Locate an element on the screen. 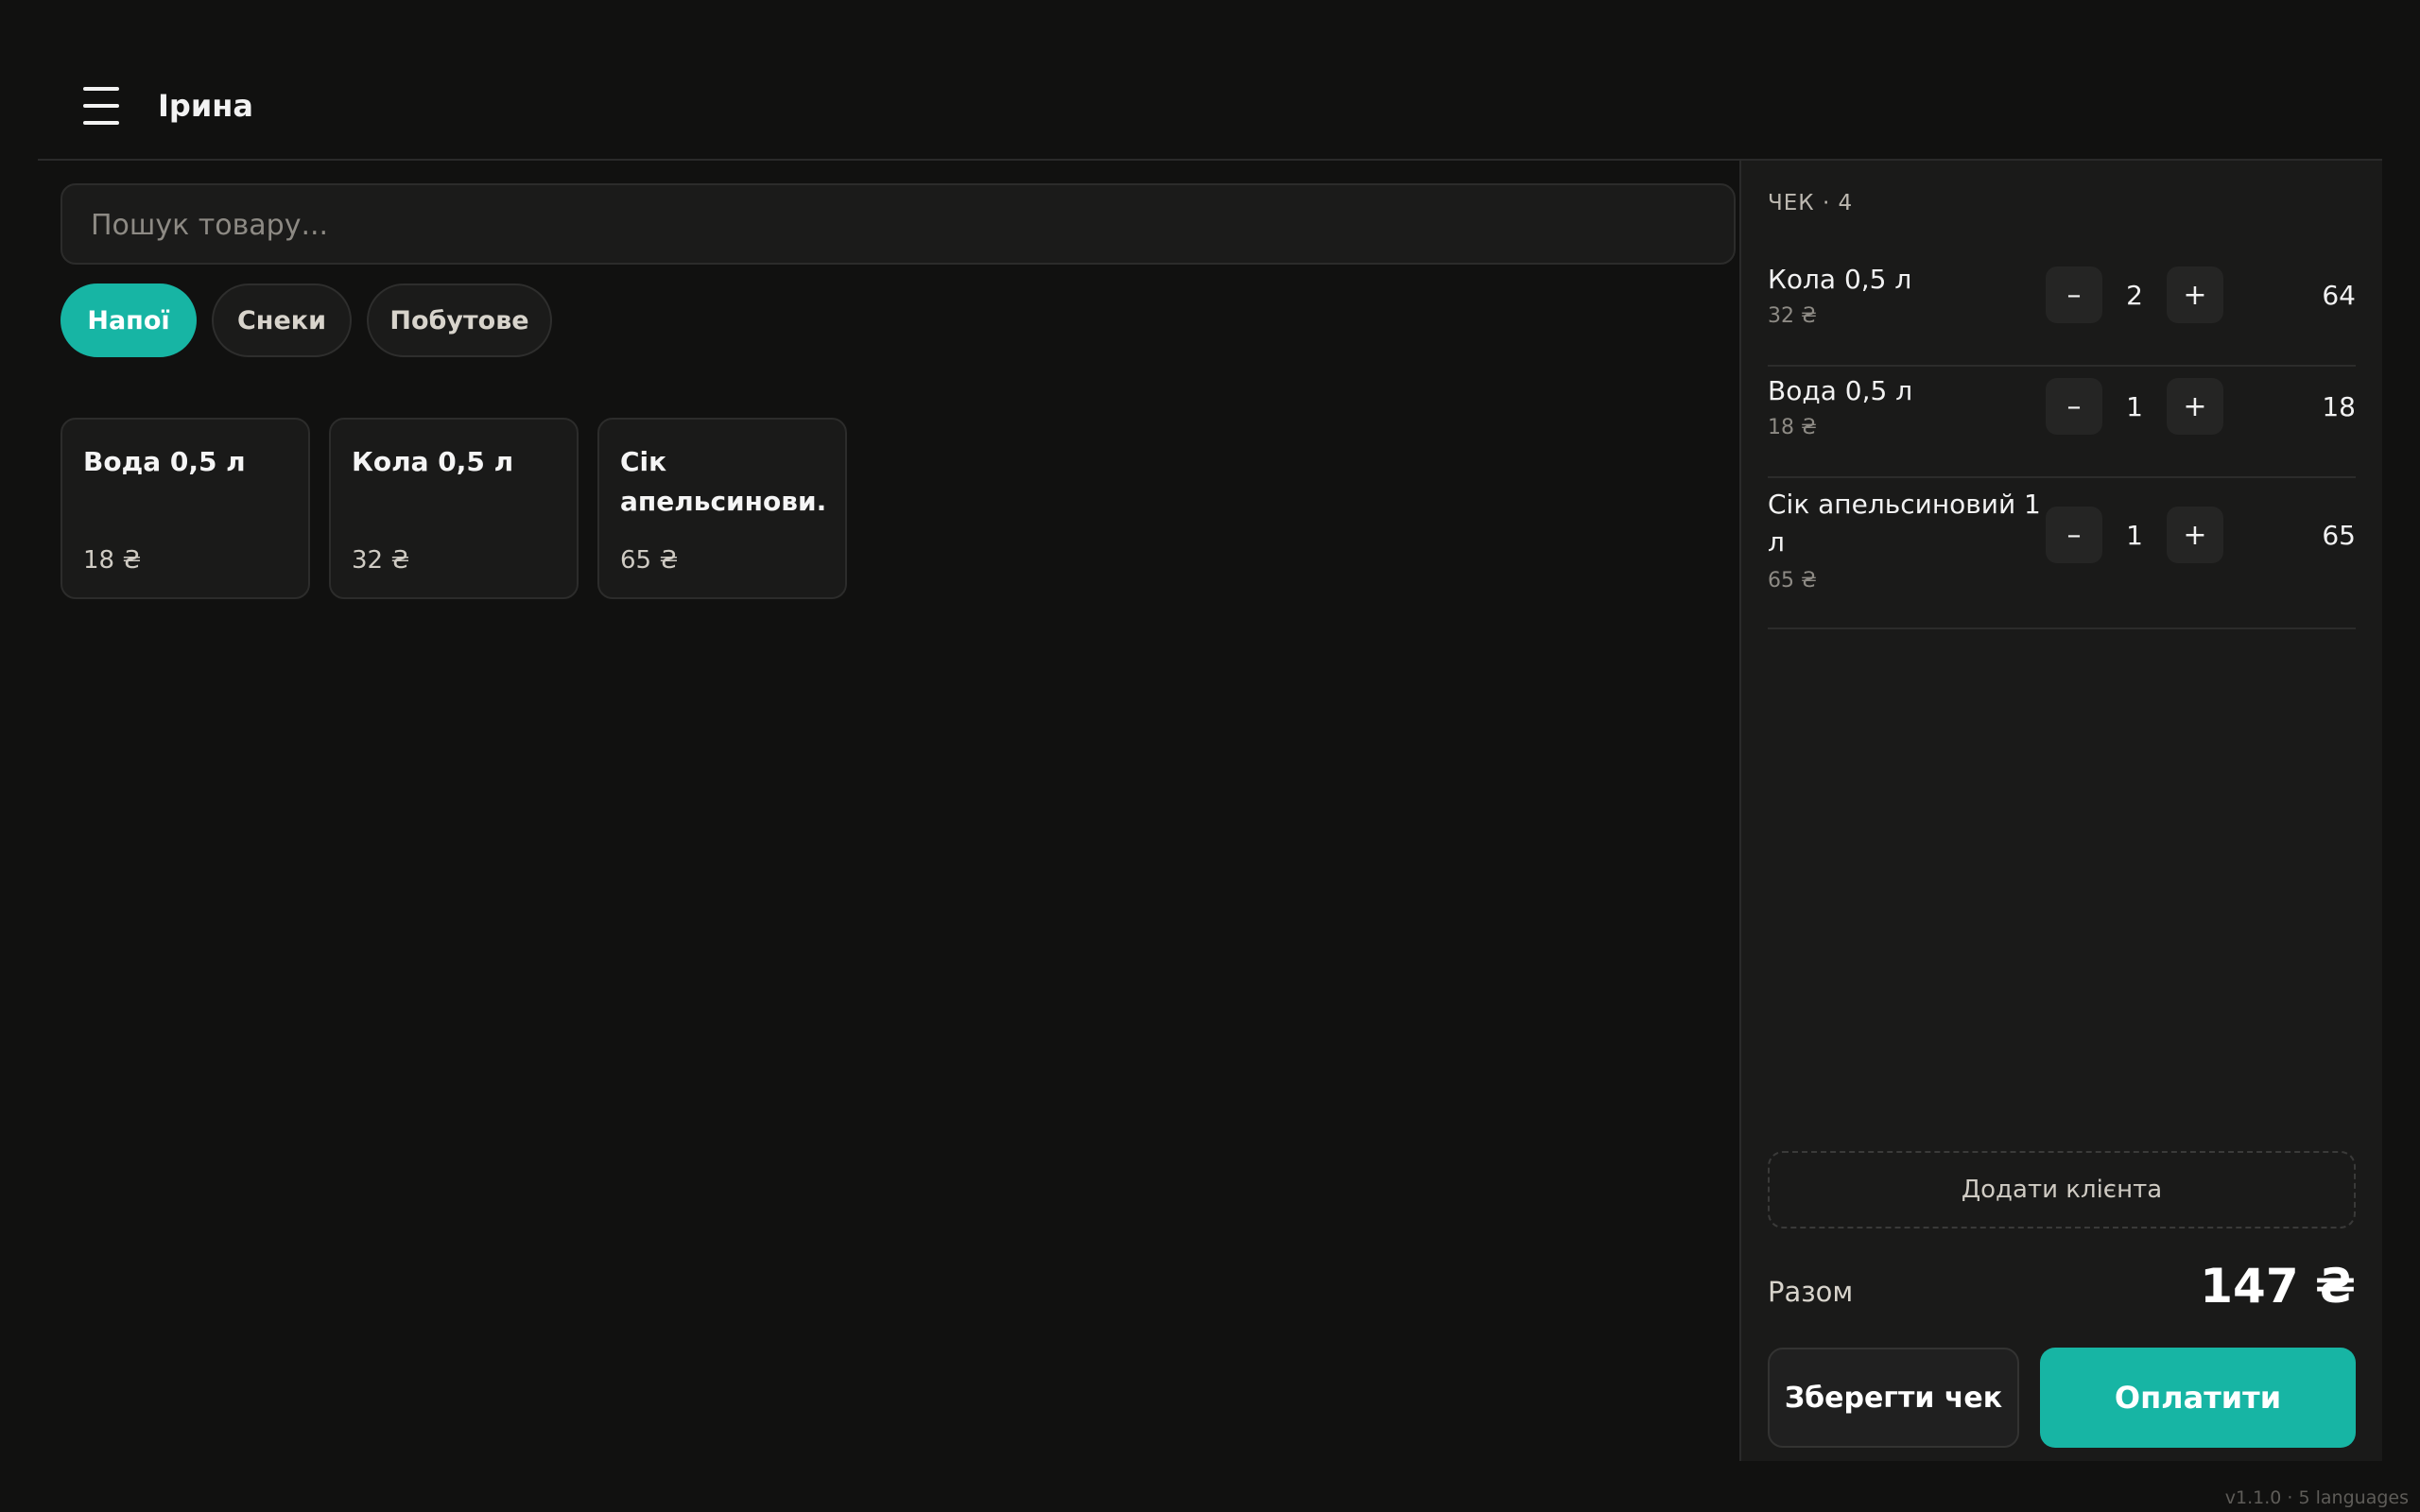 Image resolution: width=2420 pixels, height=1512 pixels. line-item-name: Вода 0,5 л is located at coordinates (1840, 390).